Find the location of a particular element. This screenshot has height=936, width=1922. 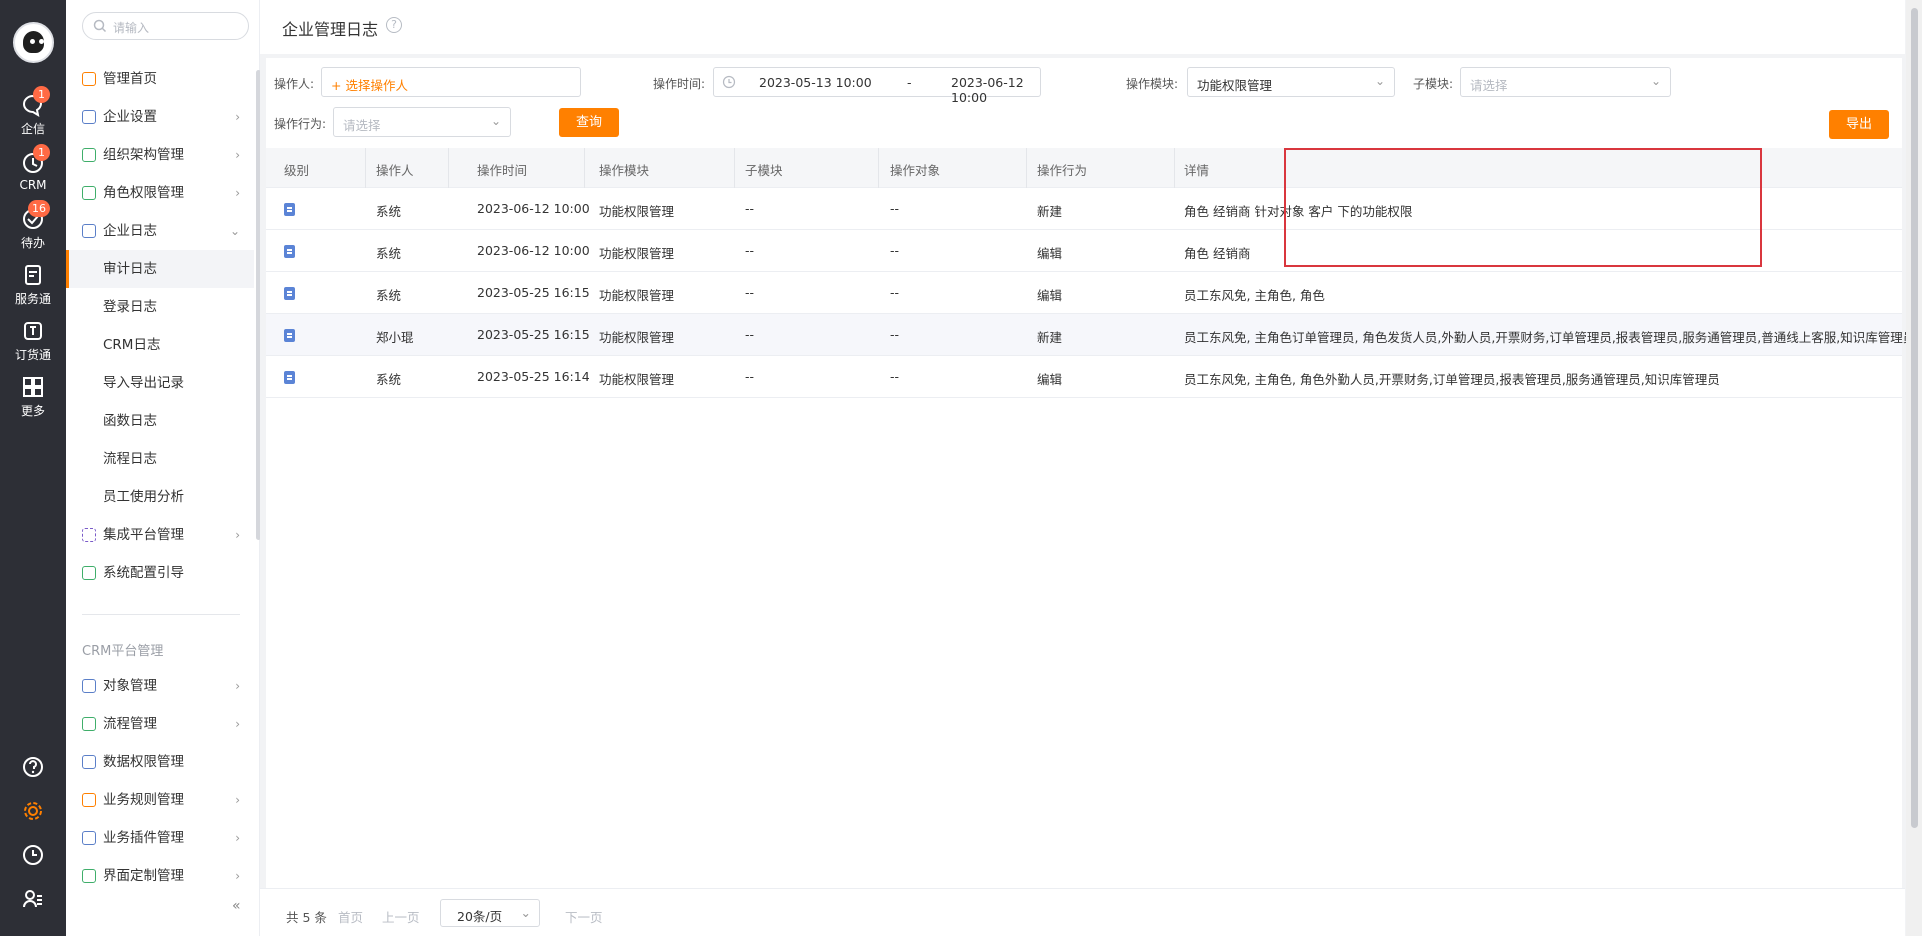

rail-item-qixin: 1 企信 is located at coordinates (33, 111).